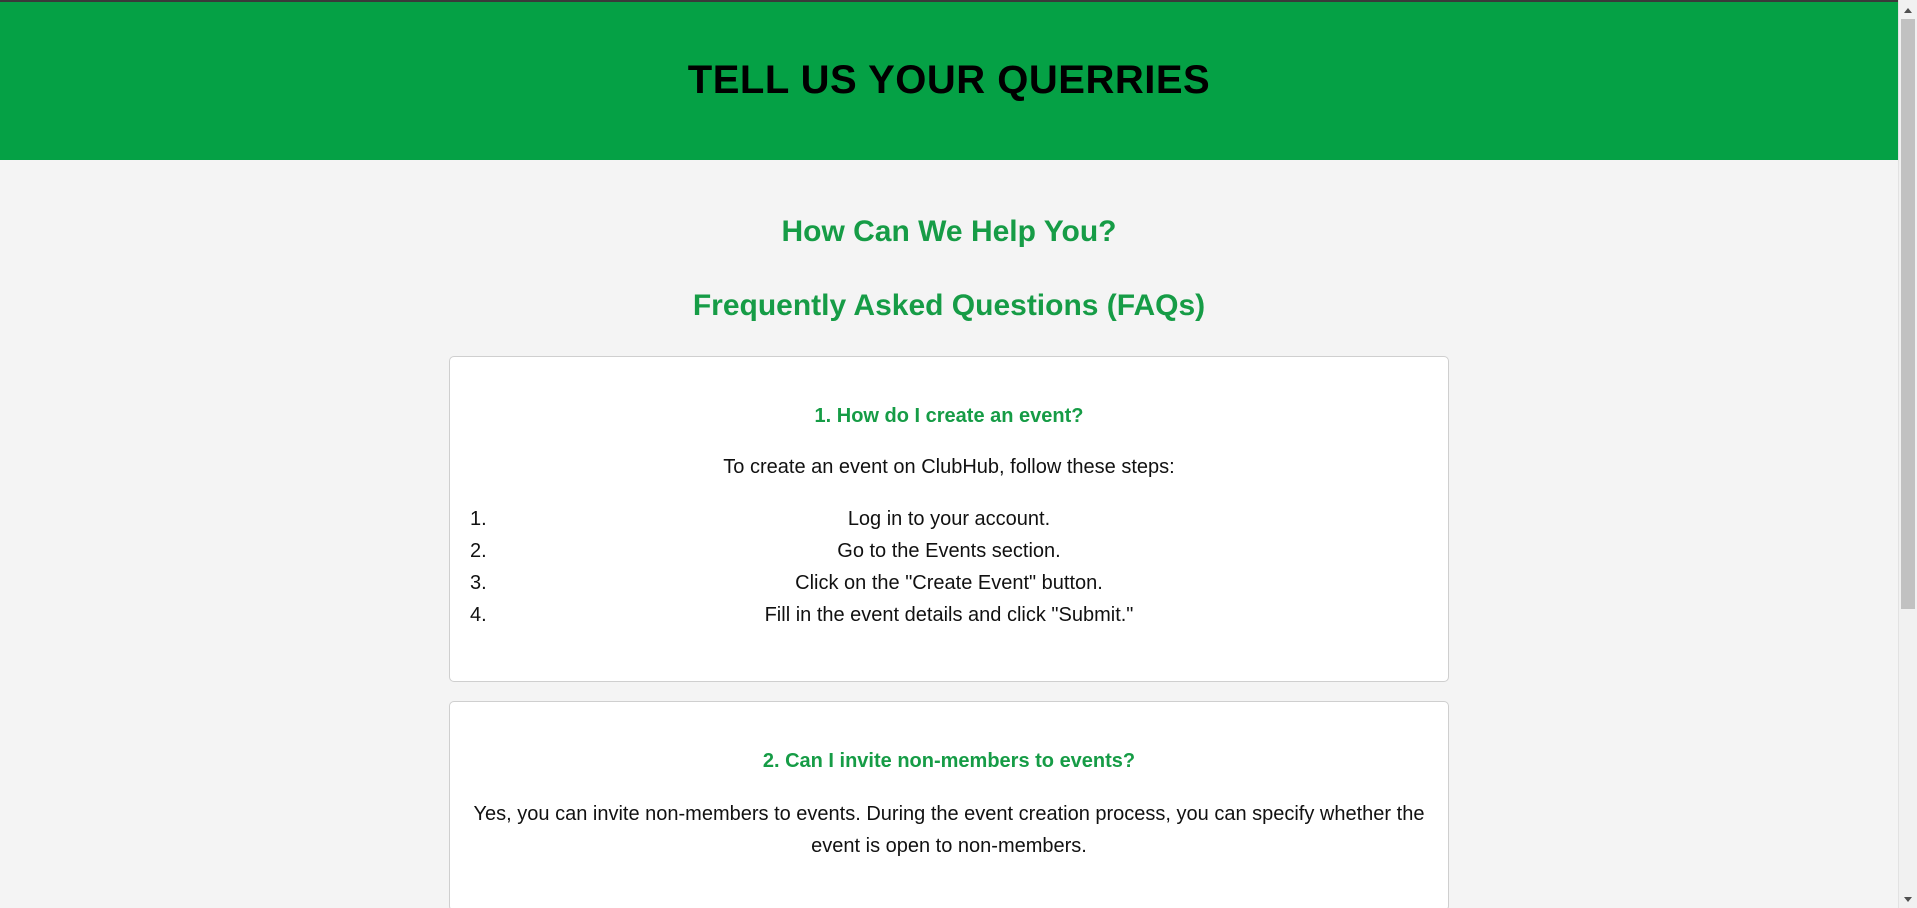 This screenshot has width=1917, height=908. I want to click on chevron-up-icon, so click(1908, 10).